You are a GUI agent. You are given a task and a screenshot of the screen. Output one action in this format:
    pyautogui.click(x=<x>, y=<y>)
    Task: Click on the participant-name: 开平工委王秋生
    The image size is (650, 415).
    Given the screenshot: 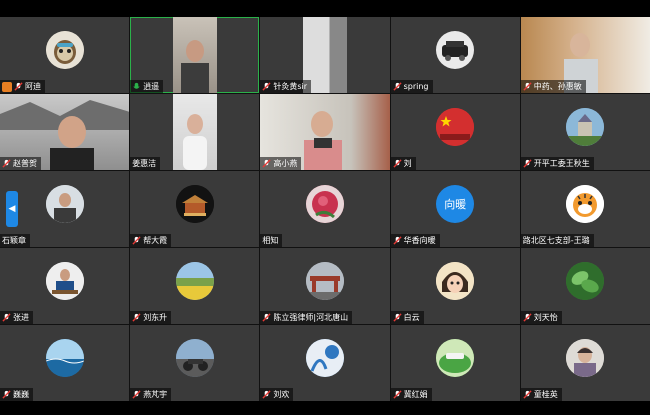 What is the action you would take?
    pyautogui.click(x=561, y=163)
    